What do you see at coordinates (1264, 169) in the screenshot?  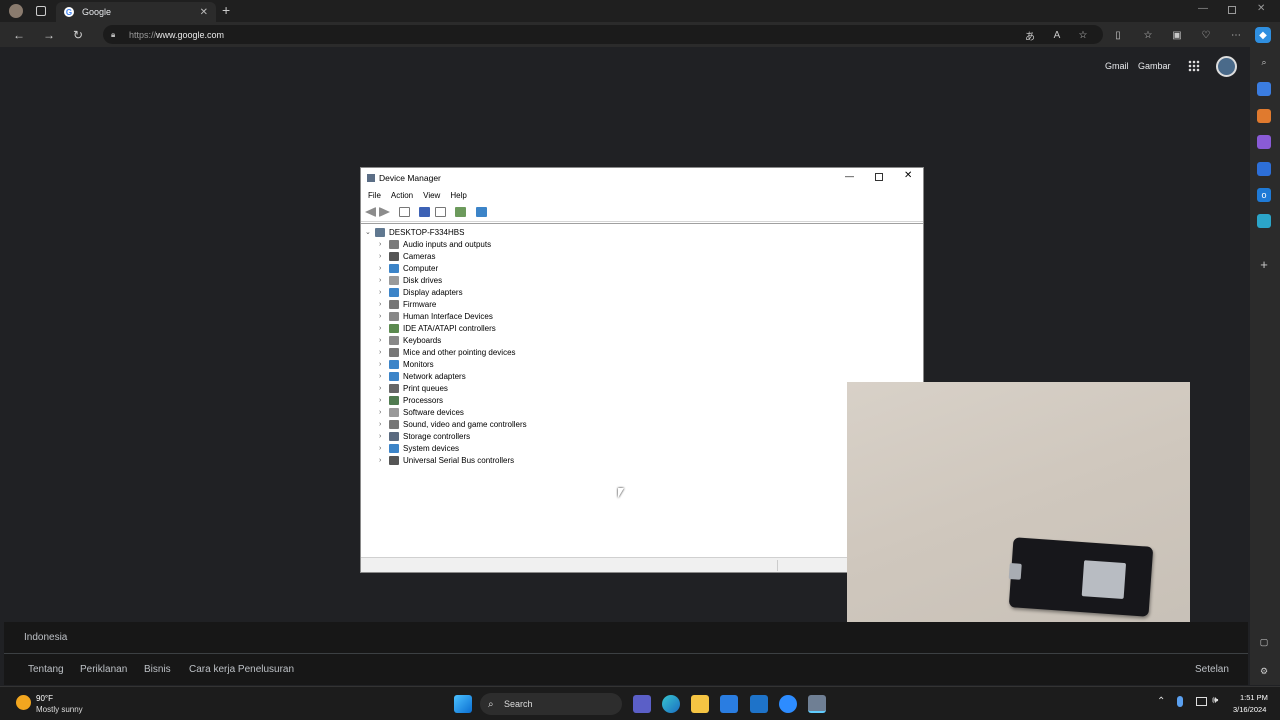 I see `microsoft-365-icon` at bounding box center [1264, 169].